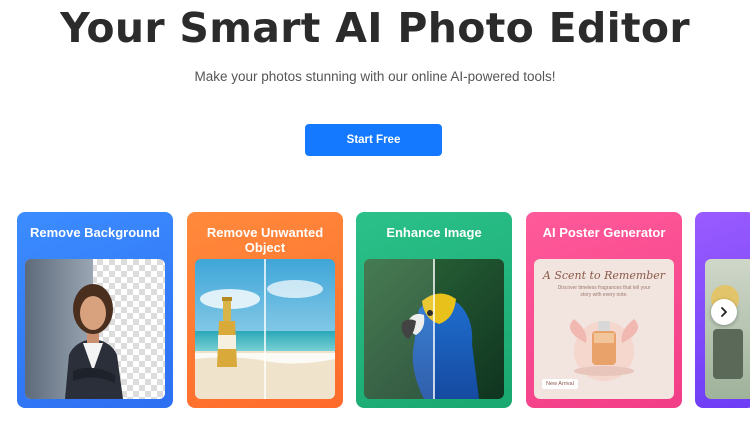 The width and height of the screenshot is (750, 421). I want to click on chevron-right-icon, so click(724, 312).